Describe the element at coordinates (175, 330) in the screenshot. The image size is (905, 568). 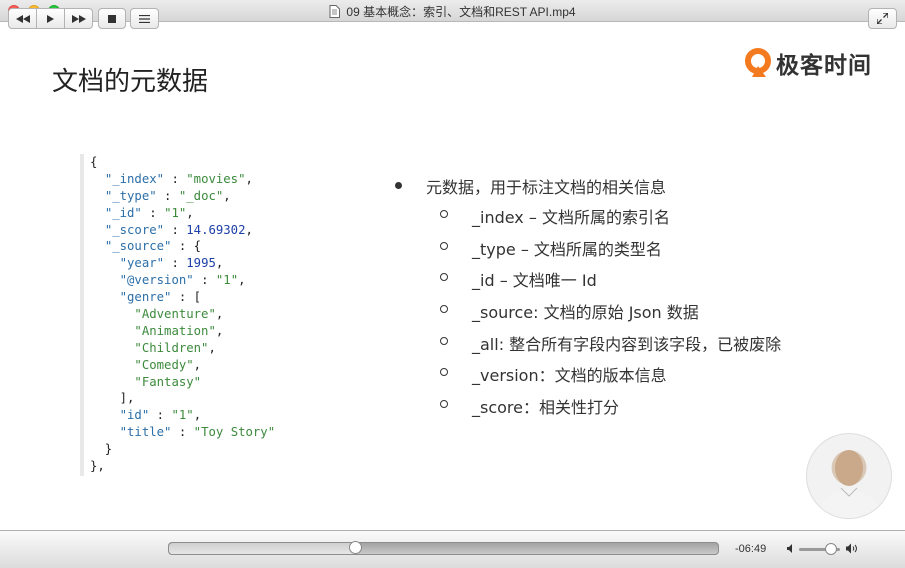
I see `code-token: "Animation"` at that location.